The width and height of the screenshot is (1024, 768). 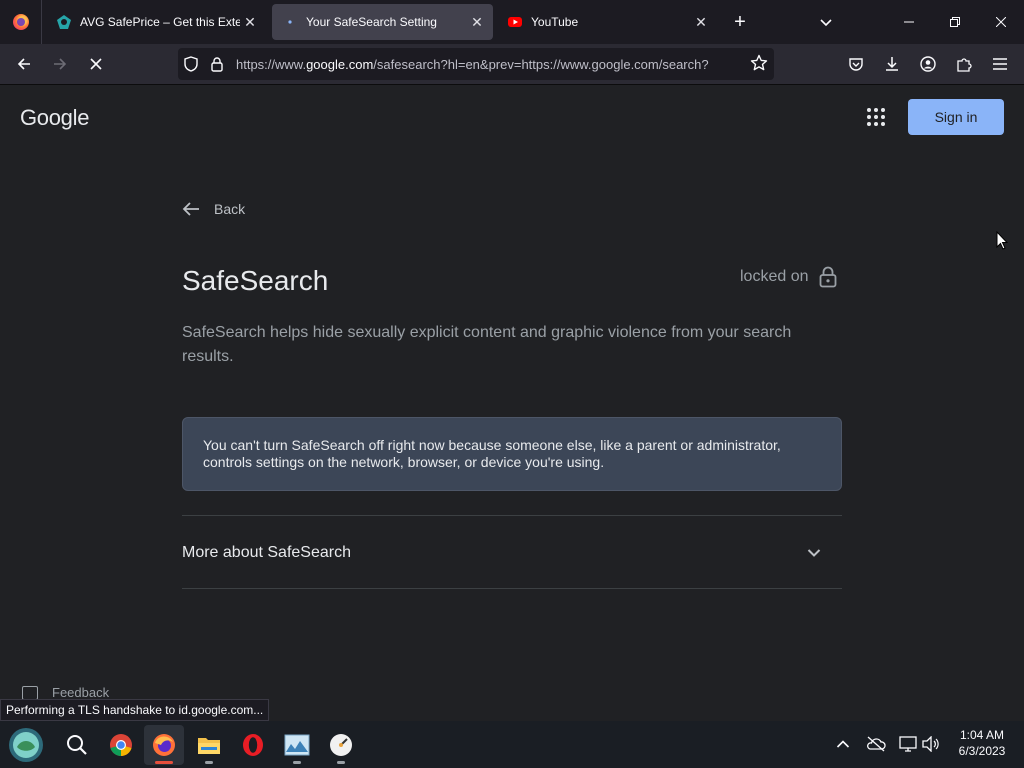 I want to click on chevron-up-icon, so click(x=843, y=744).